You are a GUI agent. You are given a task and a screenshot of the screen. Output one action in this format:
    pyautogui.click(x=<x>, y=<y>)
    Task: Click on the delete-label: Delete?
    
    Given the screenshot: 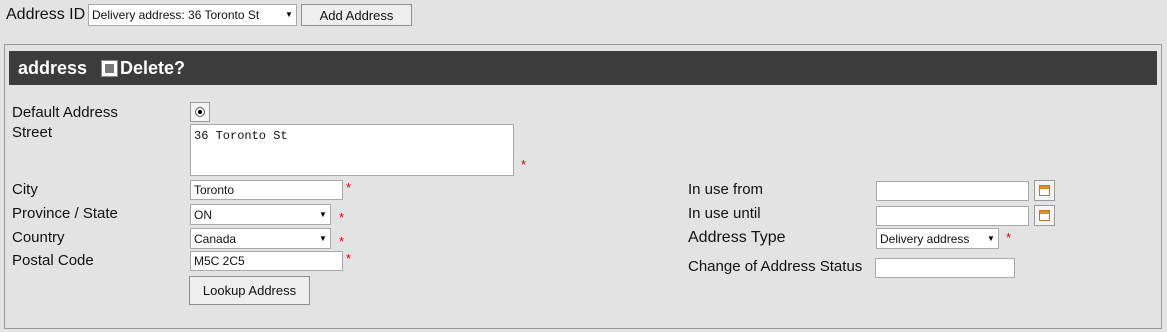 What is the action you would take?
    pyautogui.click(x=153, y=68)
    